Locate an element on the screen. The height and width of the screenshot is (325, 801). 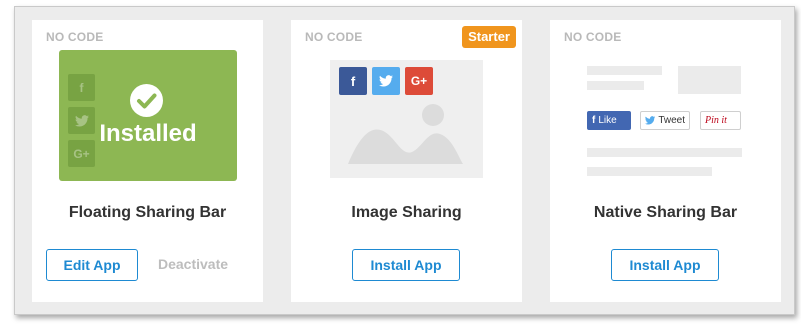
twitter-icon is located at coordinates (650, 120).